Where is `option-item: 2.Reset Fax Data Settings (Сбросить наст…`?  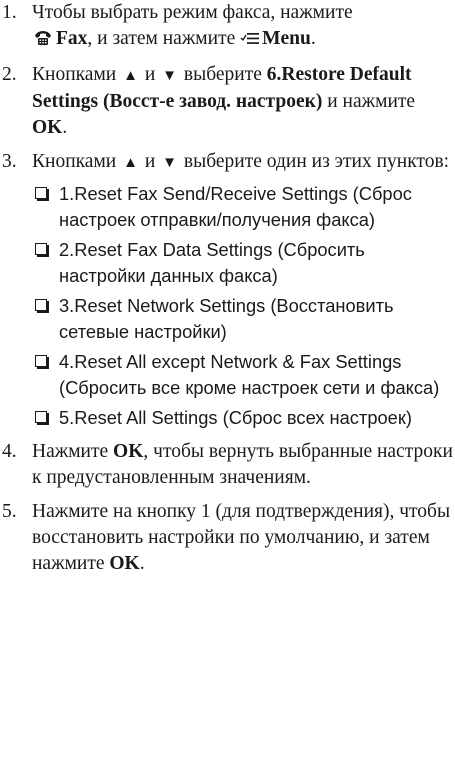 option-item: 2.Reset Fax Data Settings (Сбросить наст… is located at coordinates (243, 262).